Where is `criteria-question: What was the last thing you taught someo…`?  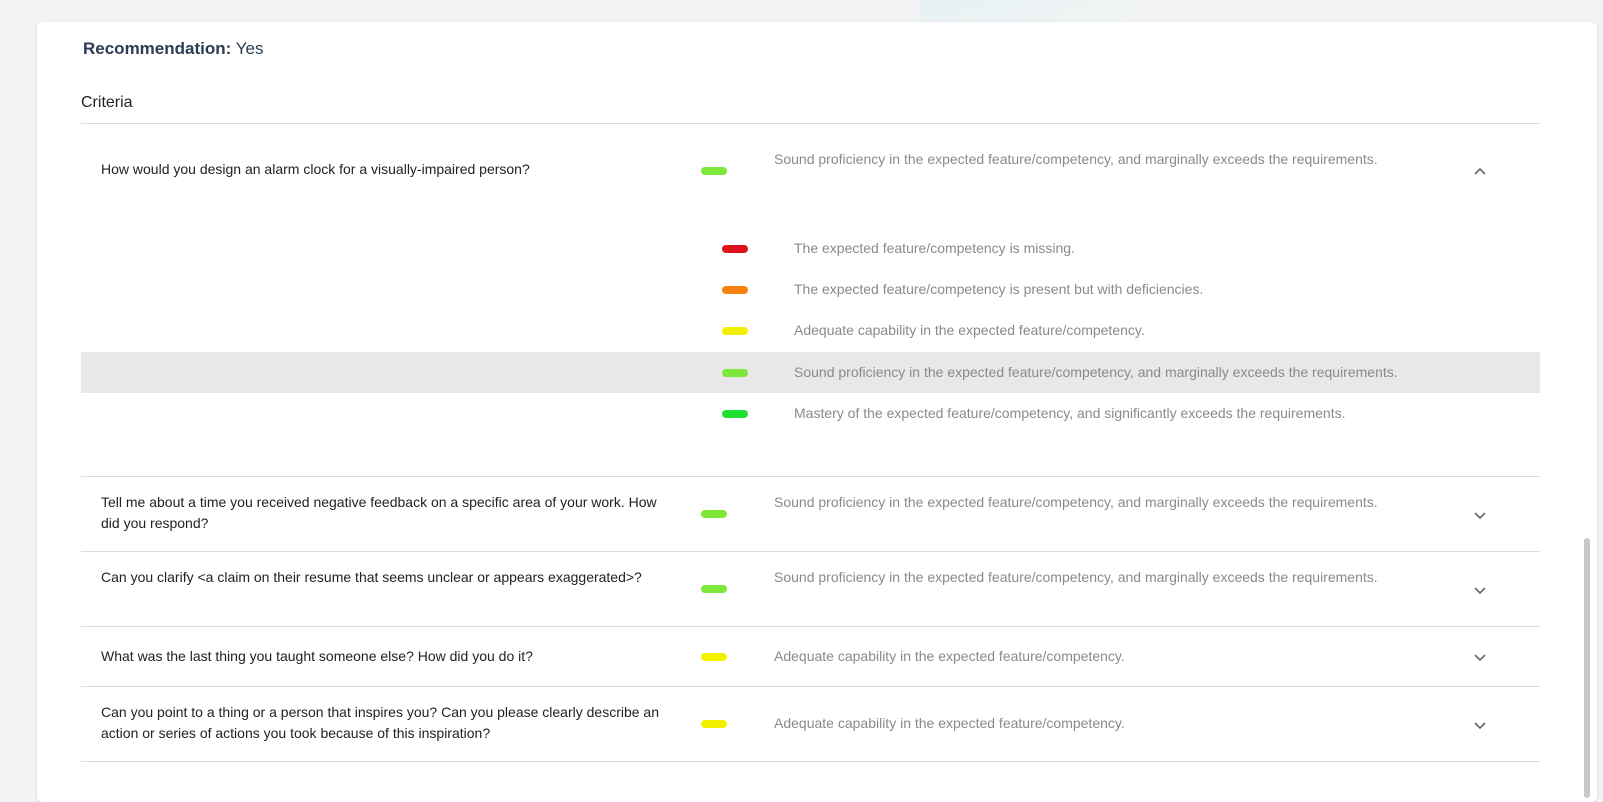 criteria-question: What was the last thing you taught someo… is located at coordinates (317, 656).